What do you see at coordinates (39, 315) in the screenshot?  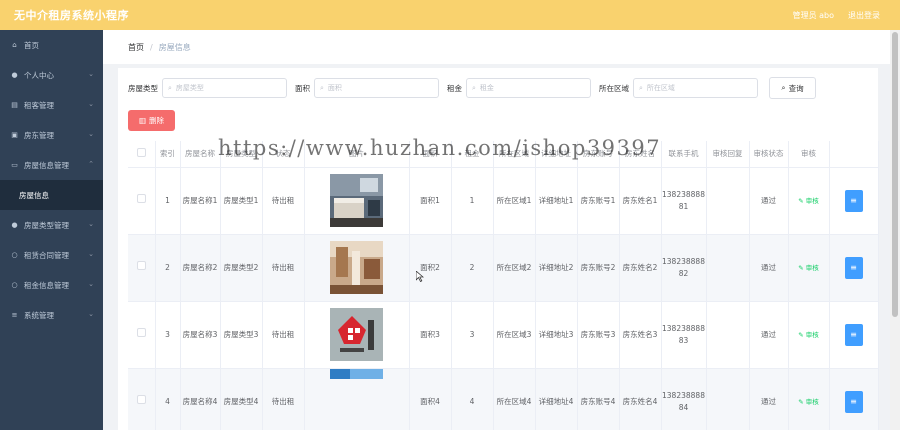 I see `sidebar-item-label: 系统管理` at bounding box center [39, 315].